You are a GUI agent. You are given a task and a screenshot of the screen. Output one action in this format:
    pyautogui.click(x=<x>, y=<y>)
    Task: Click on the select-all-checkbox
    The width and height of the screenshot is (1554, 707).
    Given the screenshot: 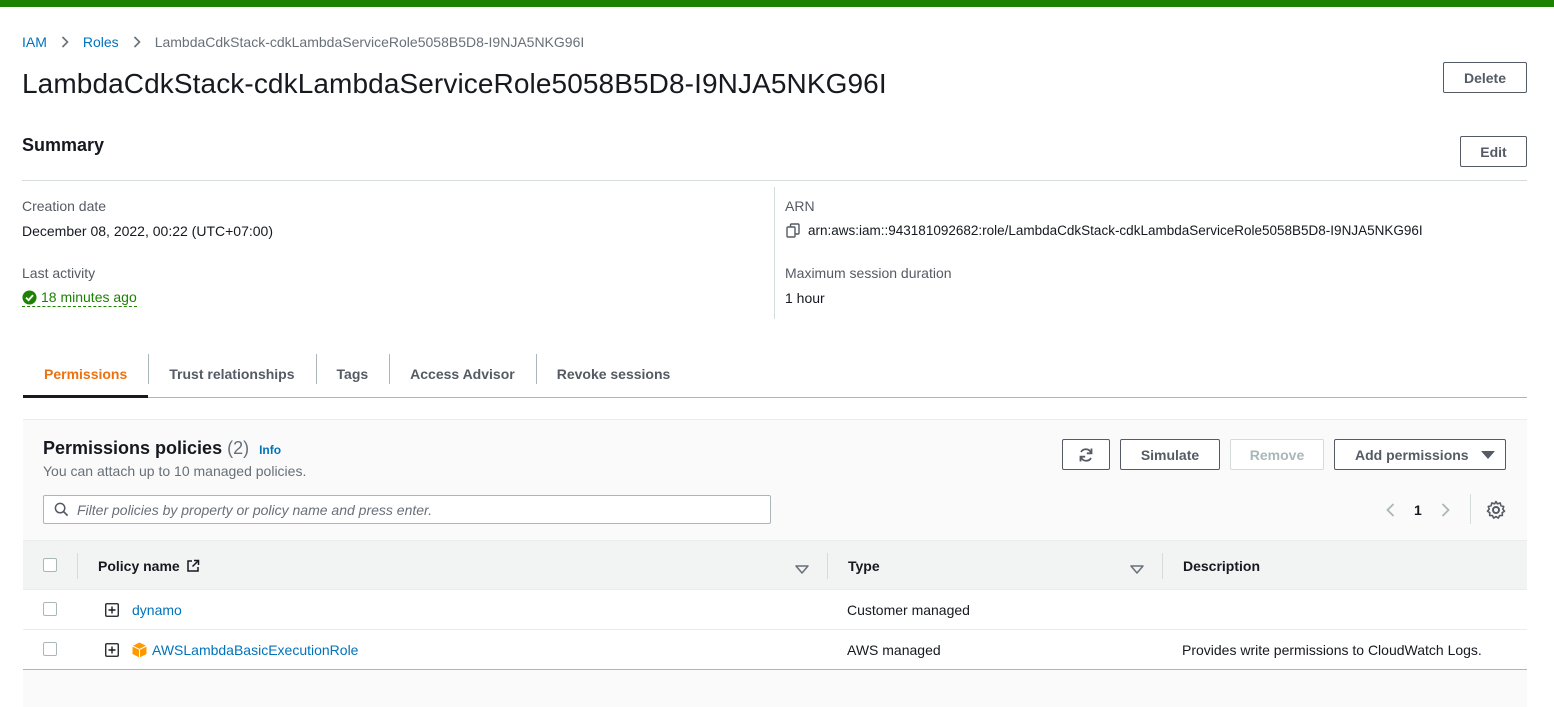 What is the action you would take?
    pyautogui.click(x=50, y=565)
    